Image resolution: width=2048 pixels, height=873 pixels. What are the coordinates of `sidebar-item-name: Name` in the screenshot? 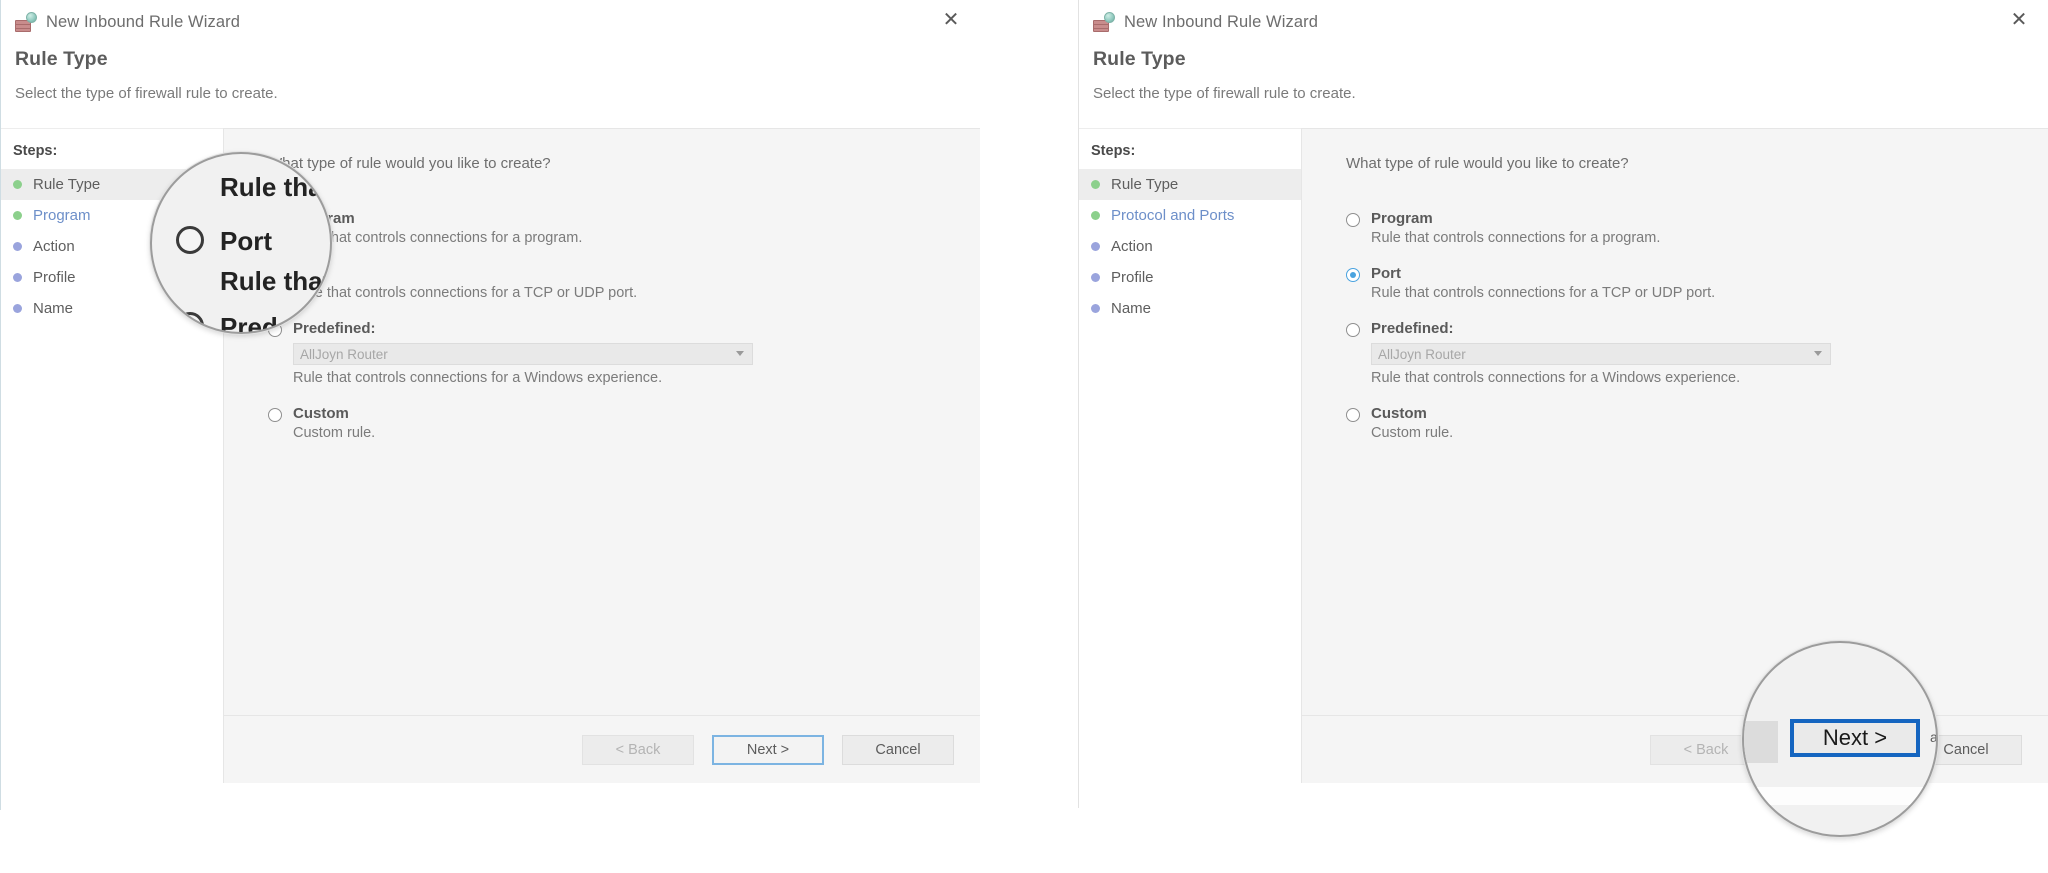 It's located at (1190, 308).